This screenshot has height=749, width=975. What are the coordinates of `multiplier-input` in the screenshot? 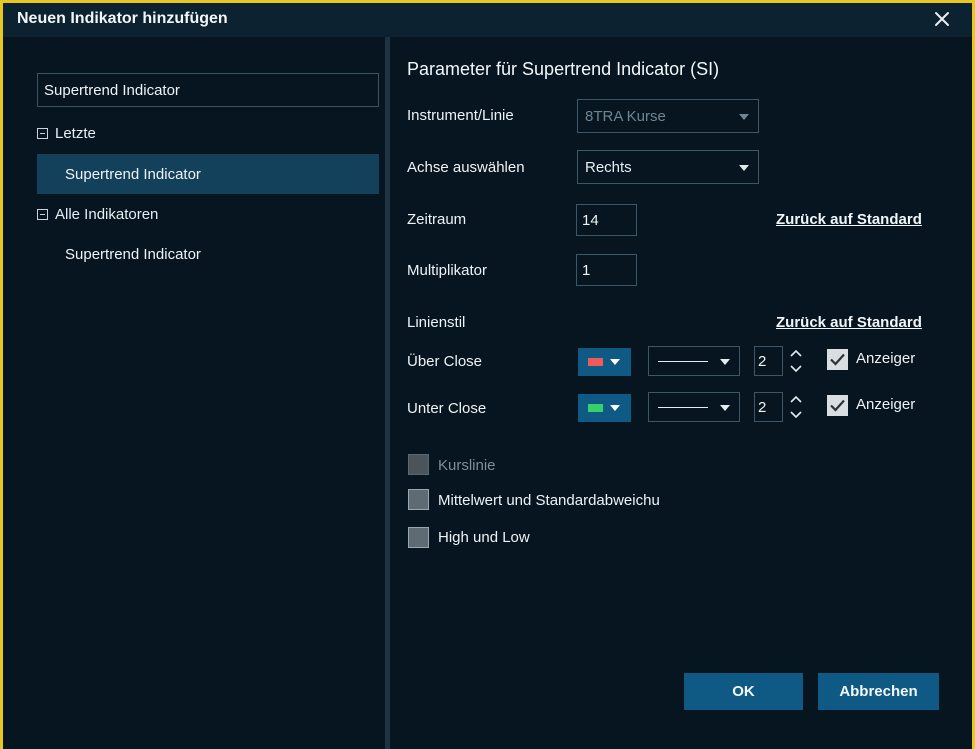 It's located at (606, 270).